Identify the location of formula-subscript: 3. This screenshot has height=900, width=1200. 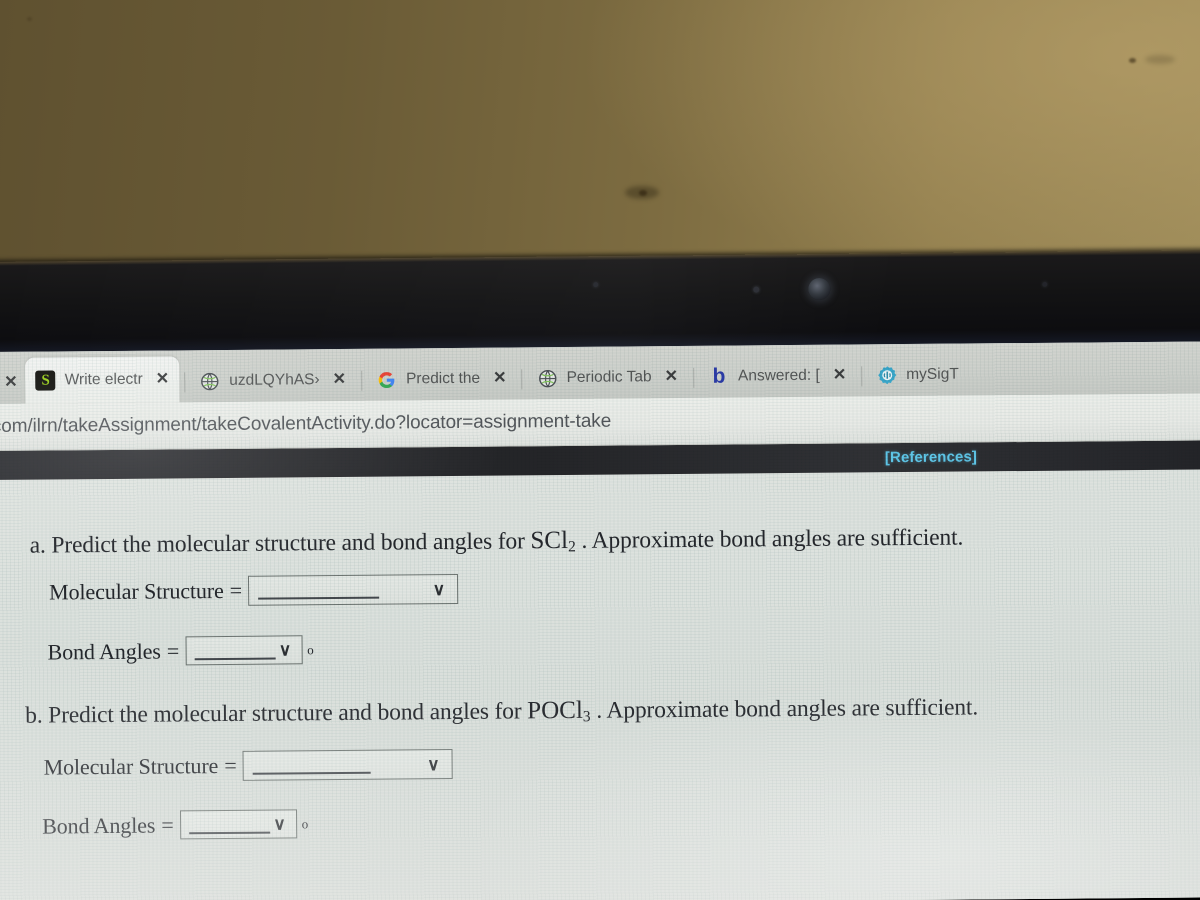
(586, 717).